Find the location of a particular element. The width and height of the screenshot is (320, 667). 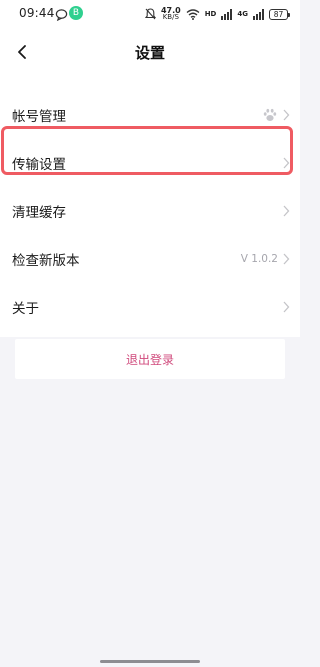

settings-item-transfer: 传输设置 is located at coordinates (150, 163).